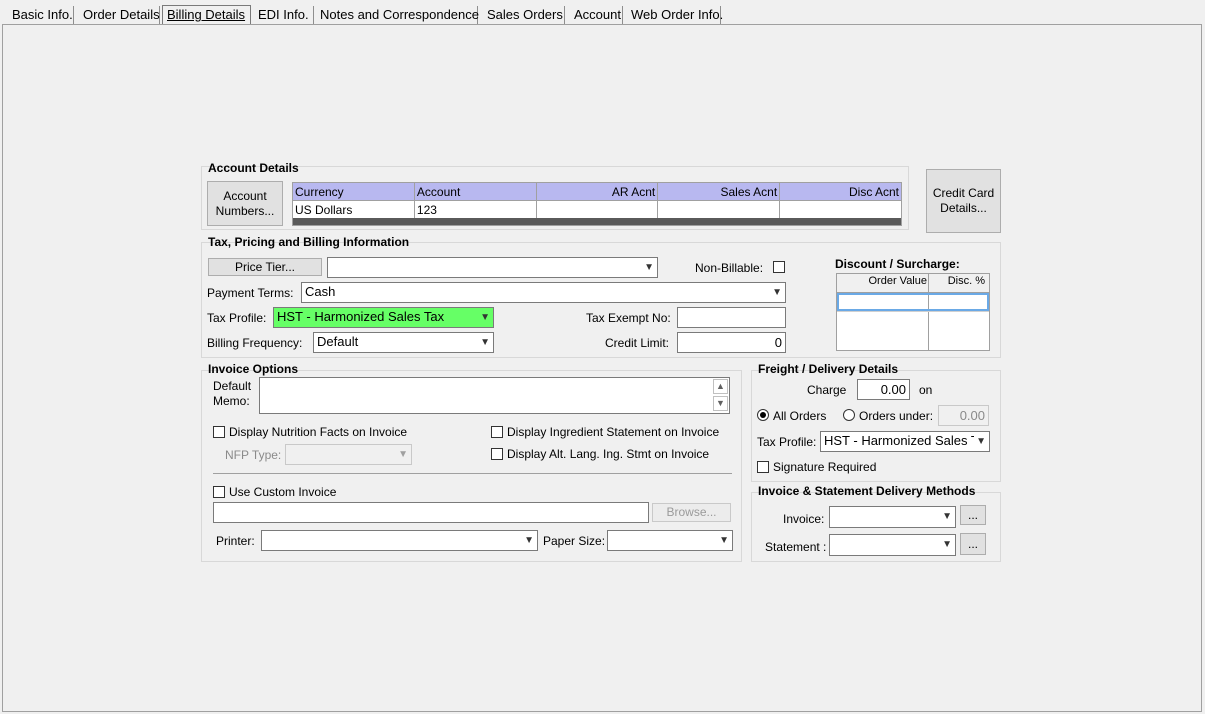  Describe the element at coordinates (41, 15) in the screenshot. I see `tab-basic-info: Basic Info.` at that location.